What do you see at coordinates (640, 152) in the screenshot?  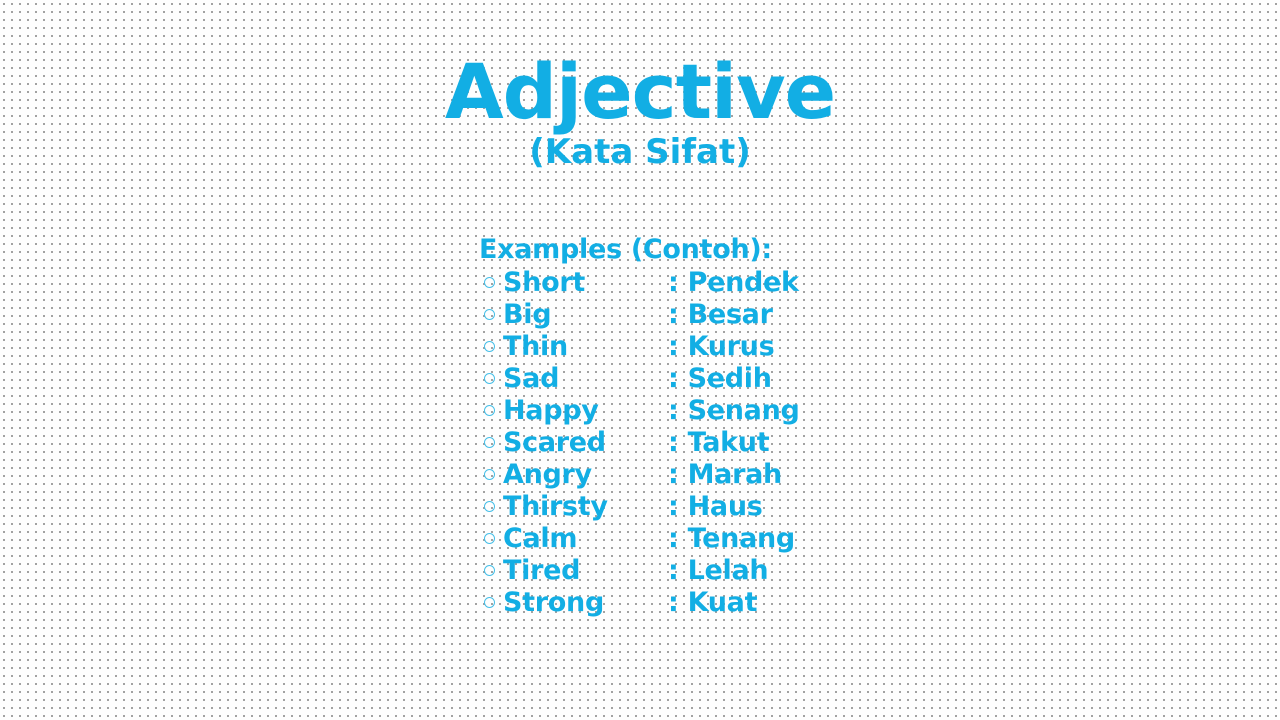 I see `page-subtitle: (Kata Sifat)` at bounding box center [640, 152].